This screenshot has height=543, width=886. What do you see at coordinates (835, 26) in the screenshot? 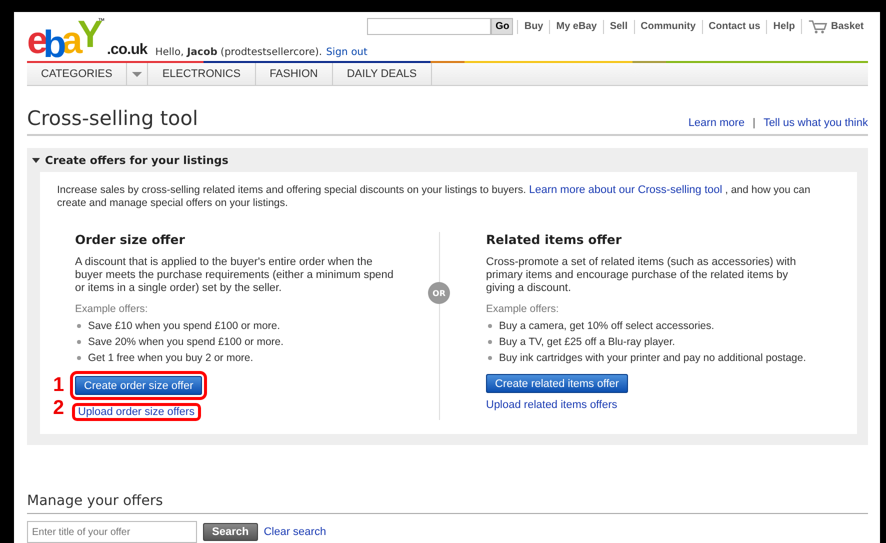
I see `basket-link: Basket` at bounding box center [835, 26].